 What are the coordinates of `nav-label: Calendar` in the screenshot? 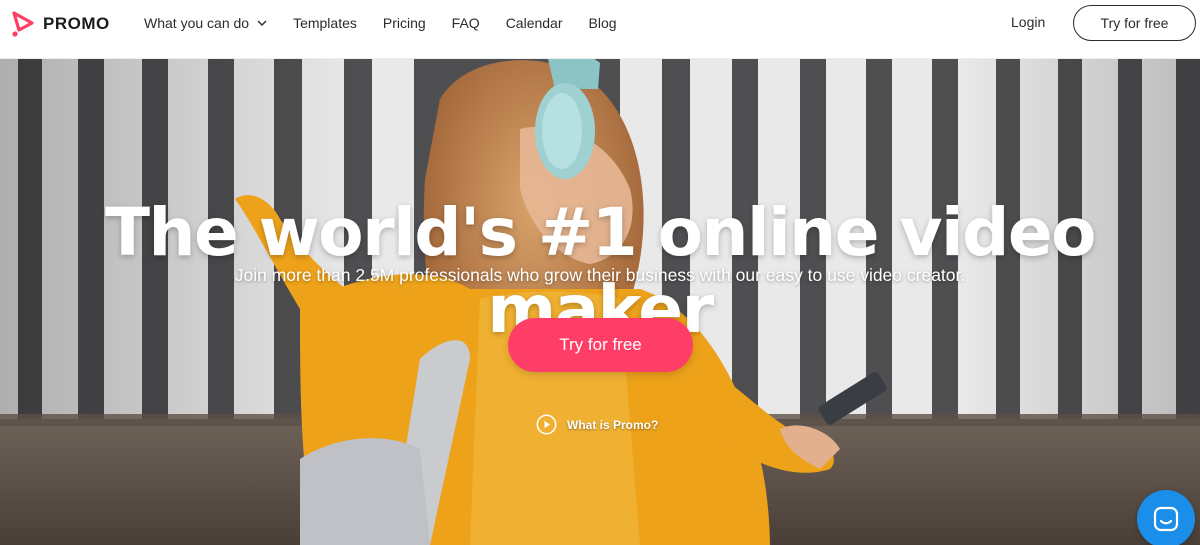 It's located at (534, 22).